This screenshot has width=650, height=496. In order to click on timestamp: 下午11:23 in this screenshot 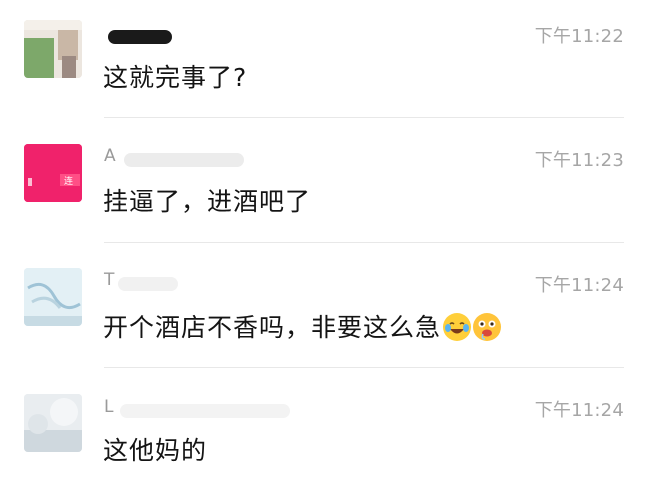, I will do `click(579, 160)`.